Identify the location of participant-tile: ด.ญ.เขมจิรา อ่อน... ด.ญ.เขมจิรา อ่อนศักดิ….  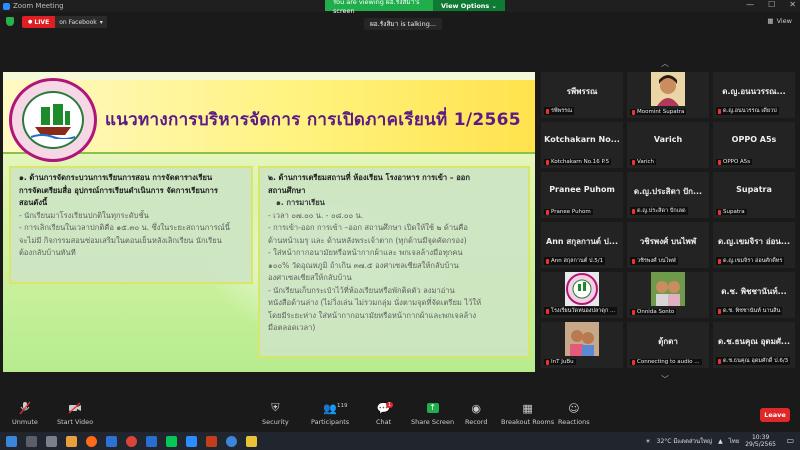
(754, 245).